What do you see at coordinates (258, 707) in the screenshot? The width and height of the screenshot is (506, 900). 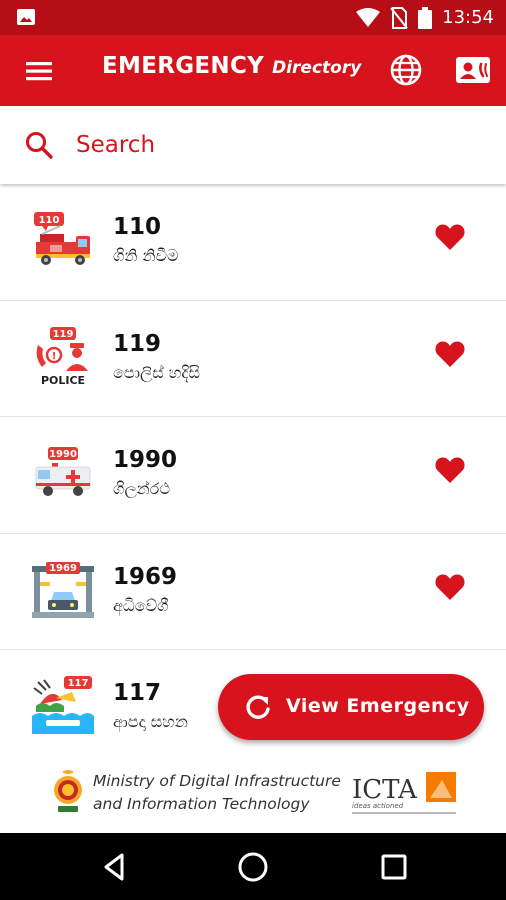 I see `refresh-icon` at bounding box center [258, 707].